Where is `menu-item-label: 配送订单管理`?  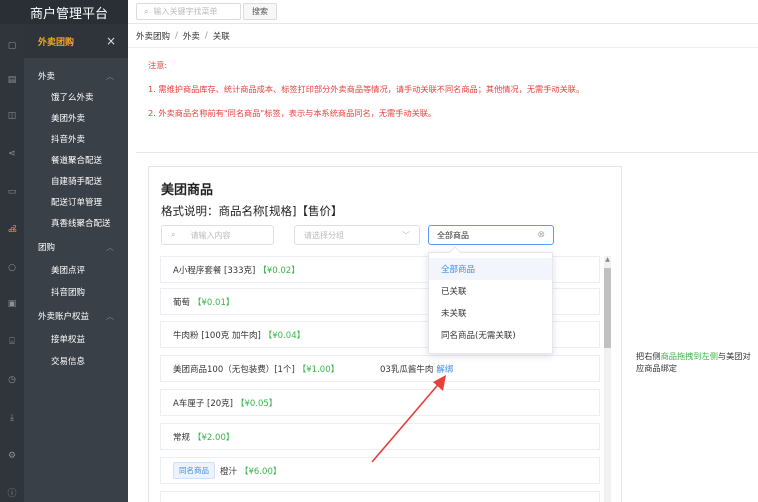 menu-item-label: 配送订单管理 is located at coordinates (77, 203).